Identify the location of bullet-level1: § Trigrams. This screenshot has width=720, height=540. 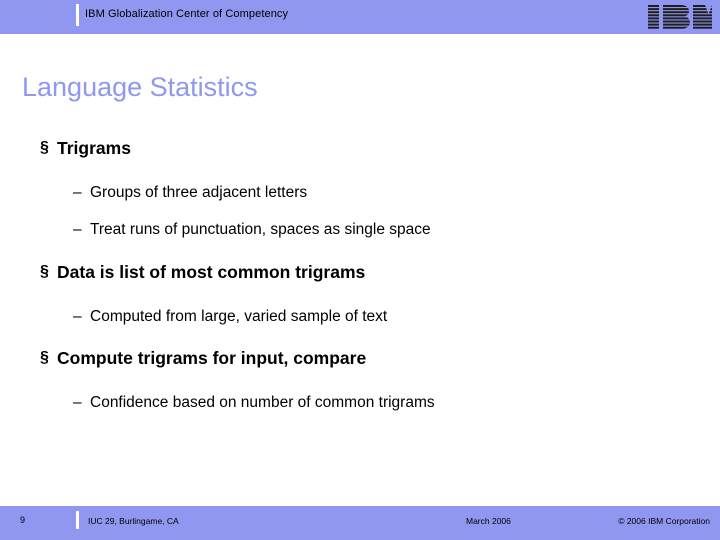
(380, 149).